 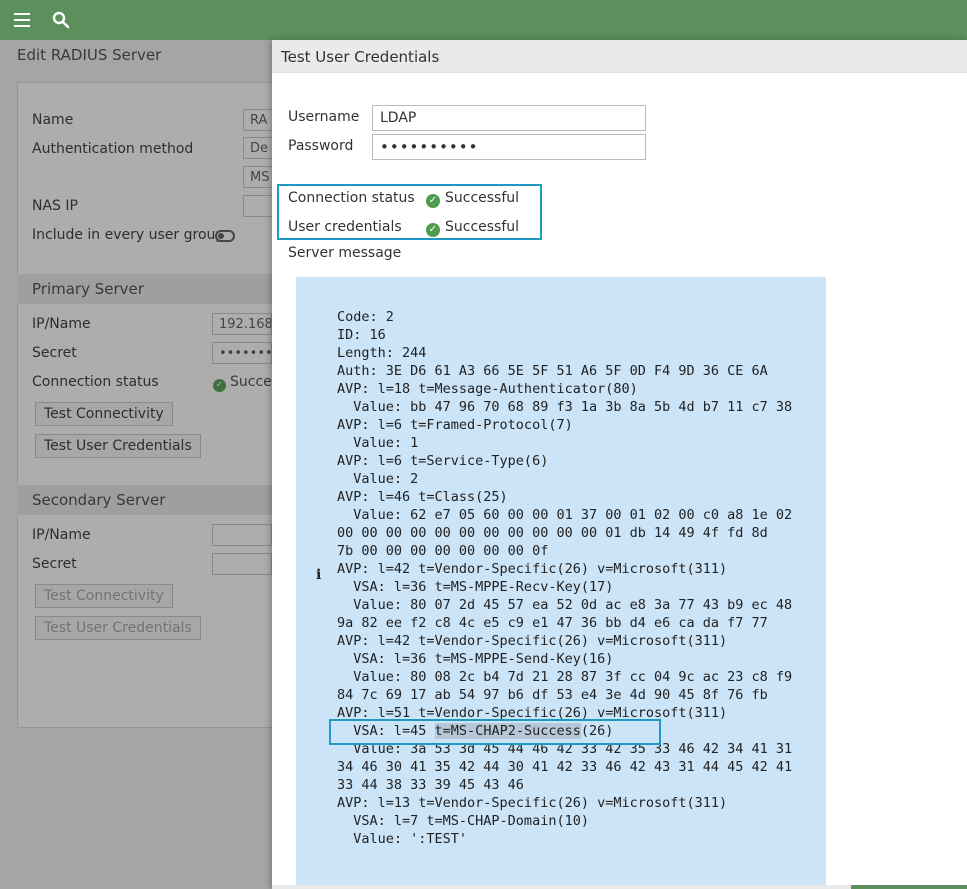 What do you see at coordinates (443, 461) in the screenshot?
I see `message-line: AVP: l=6 t=Service-Type(6)` at bounding box center [443, 461].